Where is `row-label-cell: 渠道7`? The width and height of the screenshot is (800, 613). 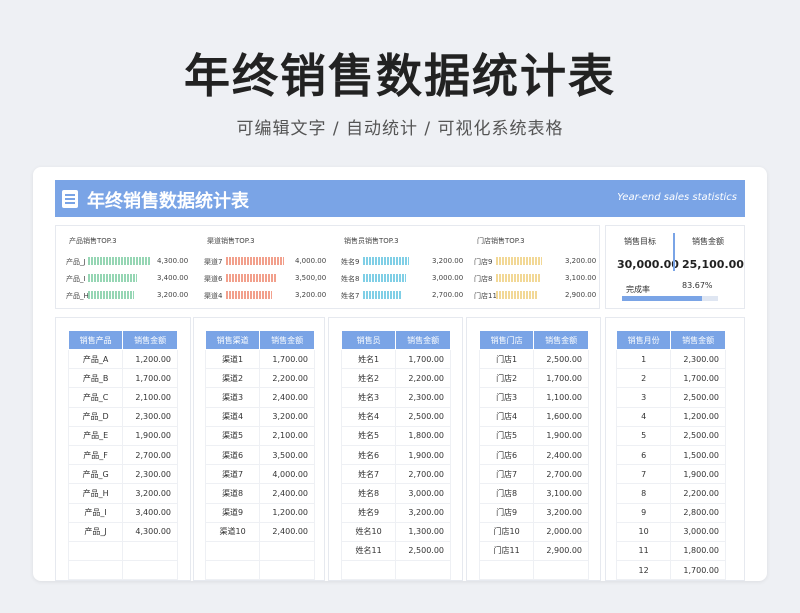
row-label-cell: 渠道7 is located at coordinates (232, 474).